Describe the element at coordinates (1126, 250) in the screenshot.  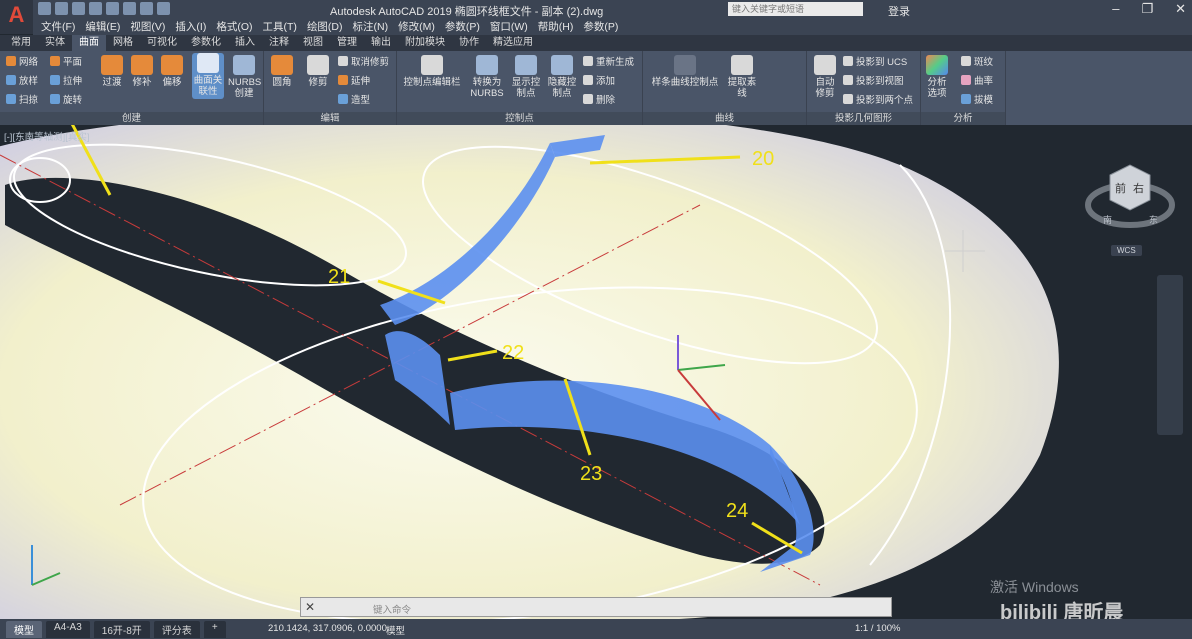
I see `wcs-dropdown: WCS` at that location.